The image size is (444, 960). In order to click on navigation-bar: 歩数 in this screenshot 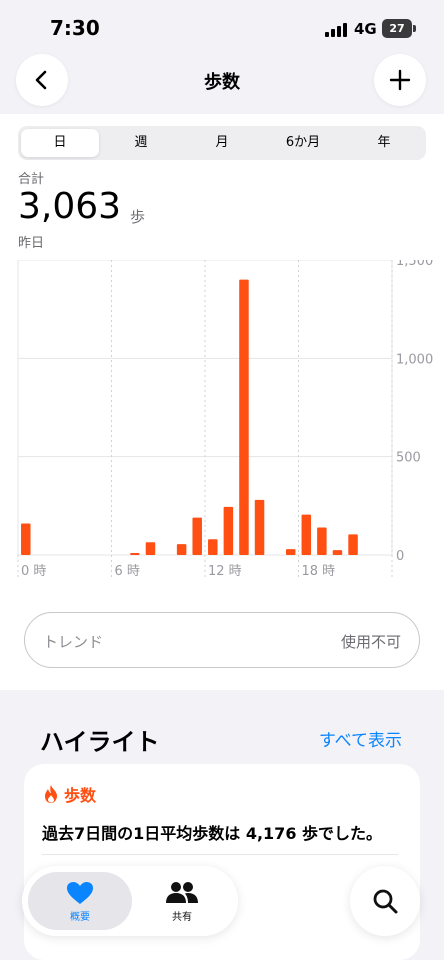, I will do `click(222, 84)`.